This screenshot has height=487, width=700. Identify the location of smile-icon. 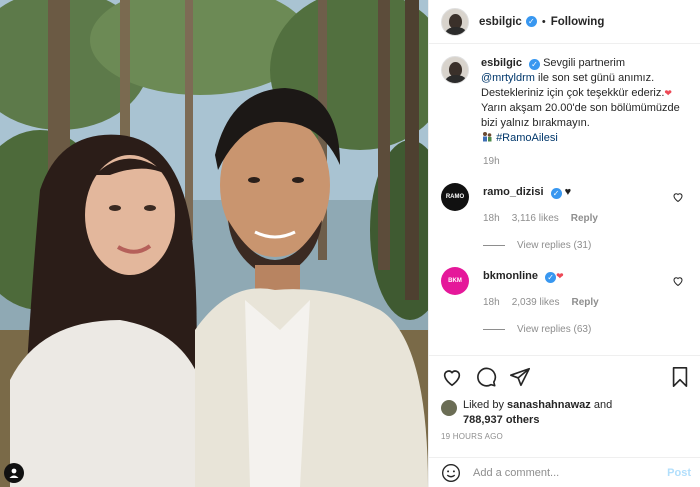
(451, 473).